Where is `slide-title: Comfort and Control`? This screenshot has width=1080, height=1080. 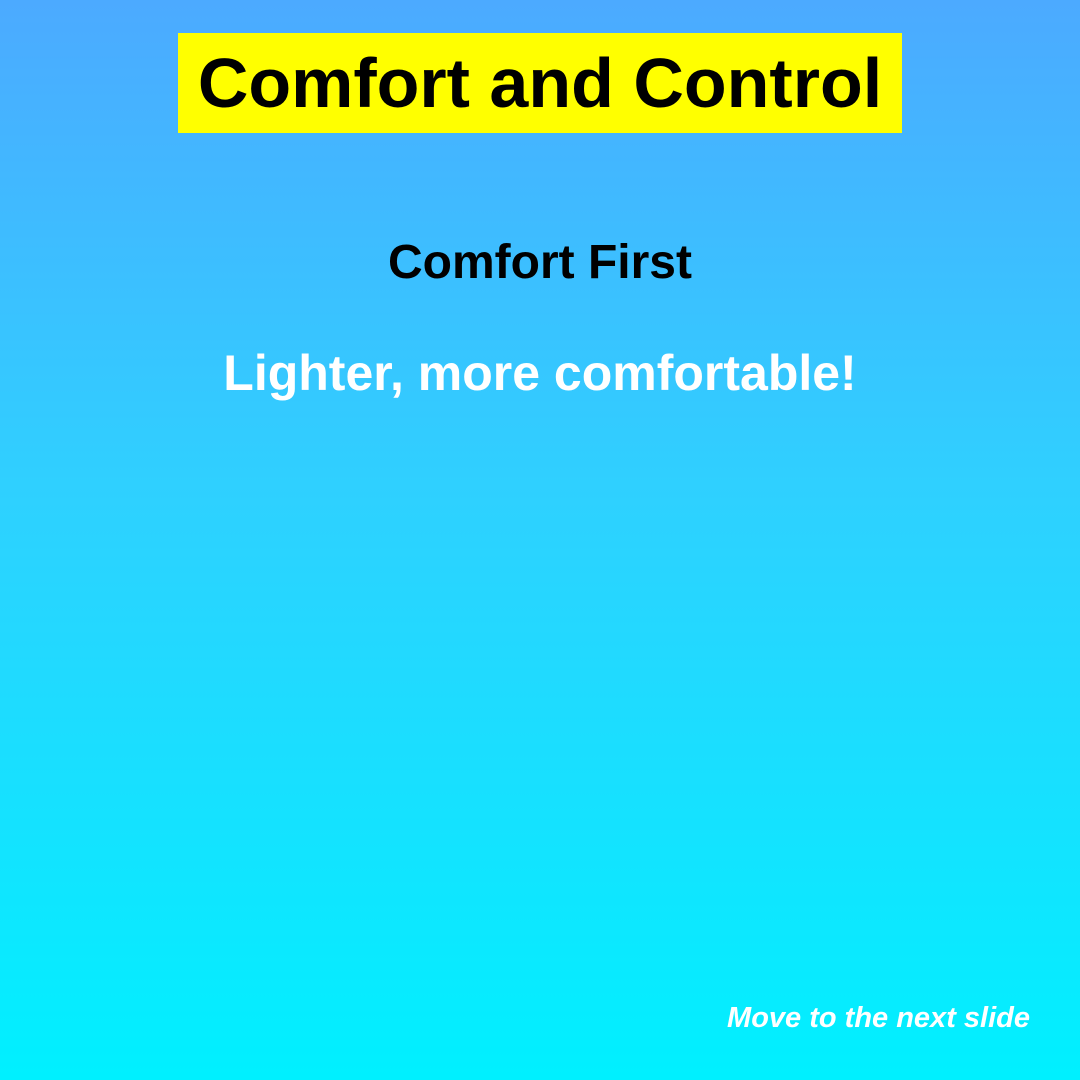
slide-title: Comfort and Control is located at coordinates (540, 83).